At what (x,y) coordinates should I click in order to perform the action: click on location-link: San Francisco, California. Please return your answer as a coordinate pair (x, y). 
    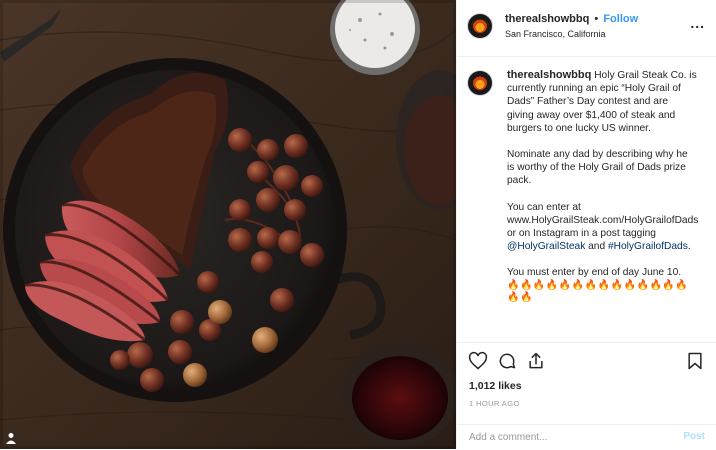
    Looking at the image, I should click on (555, 34).